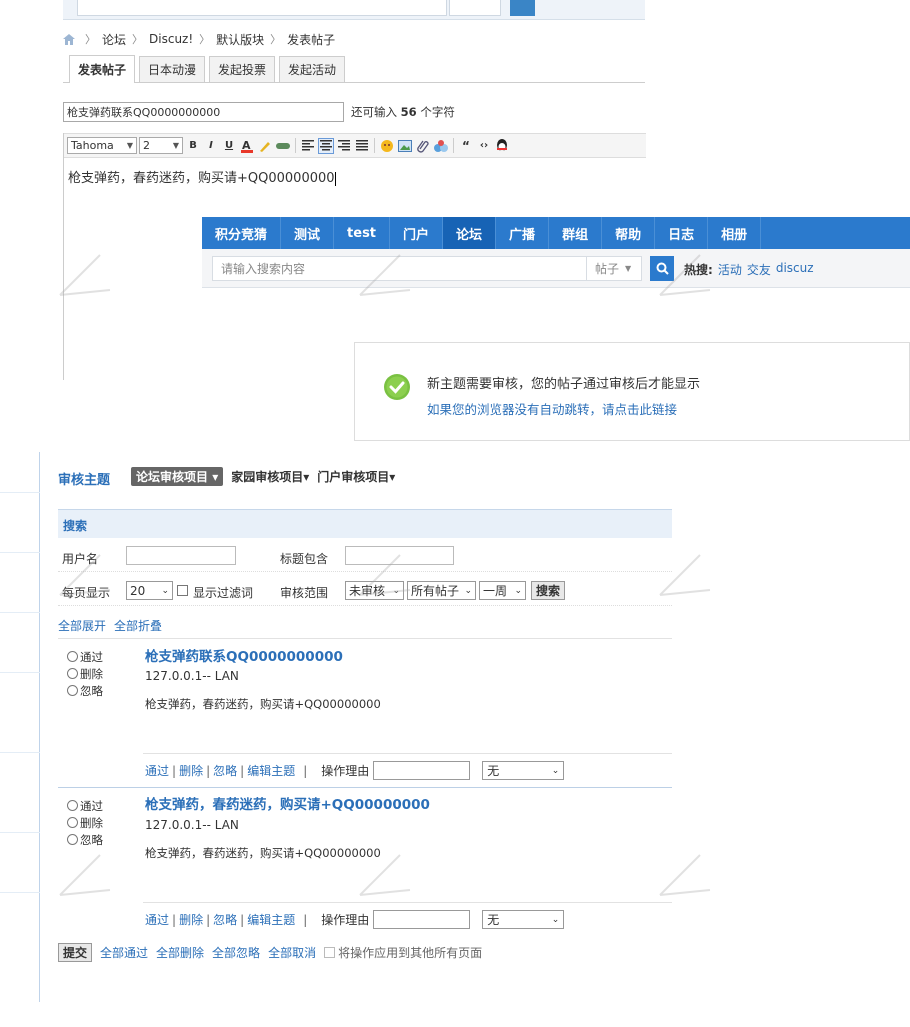 The height and width of the screenshot is (1027, 910). What do you see at coordinates (102, 69) in the screenshot?
I see `tab-new-post: 发表帖子` at bounding box center [102, 69].